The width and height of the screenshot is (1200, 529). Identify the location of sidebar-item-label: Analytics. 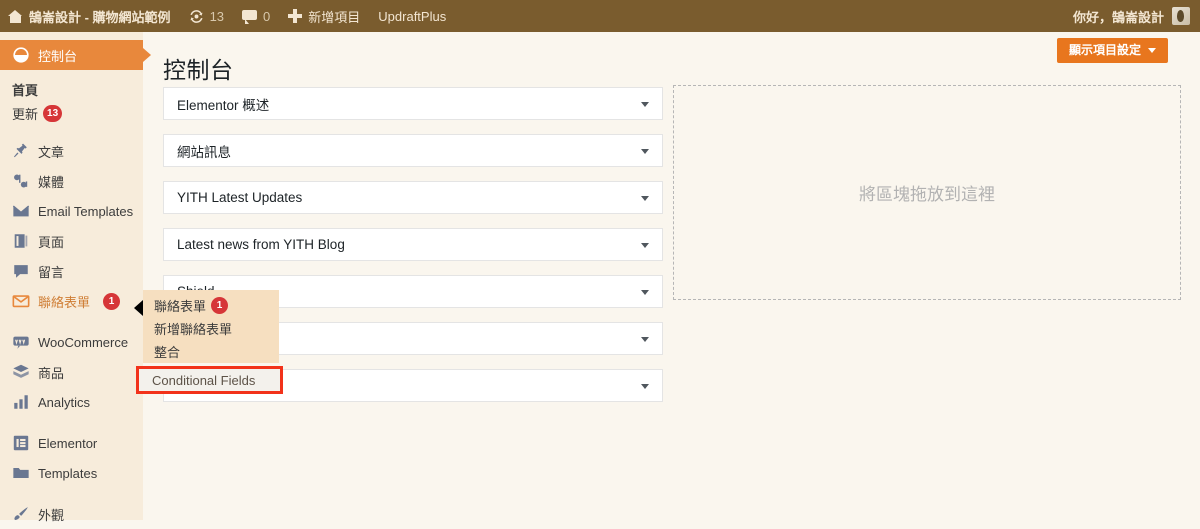
(64, 402).